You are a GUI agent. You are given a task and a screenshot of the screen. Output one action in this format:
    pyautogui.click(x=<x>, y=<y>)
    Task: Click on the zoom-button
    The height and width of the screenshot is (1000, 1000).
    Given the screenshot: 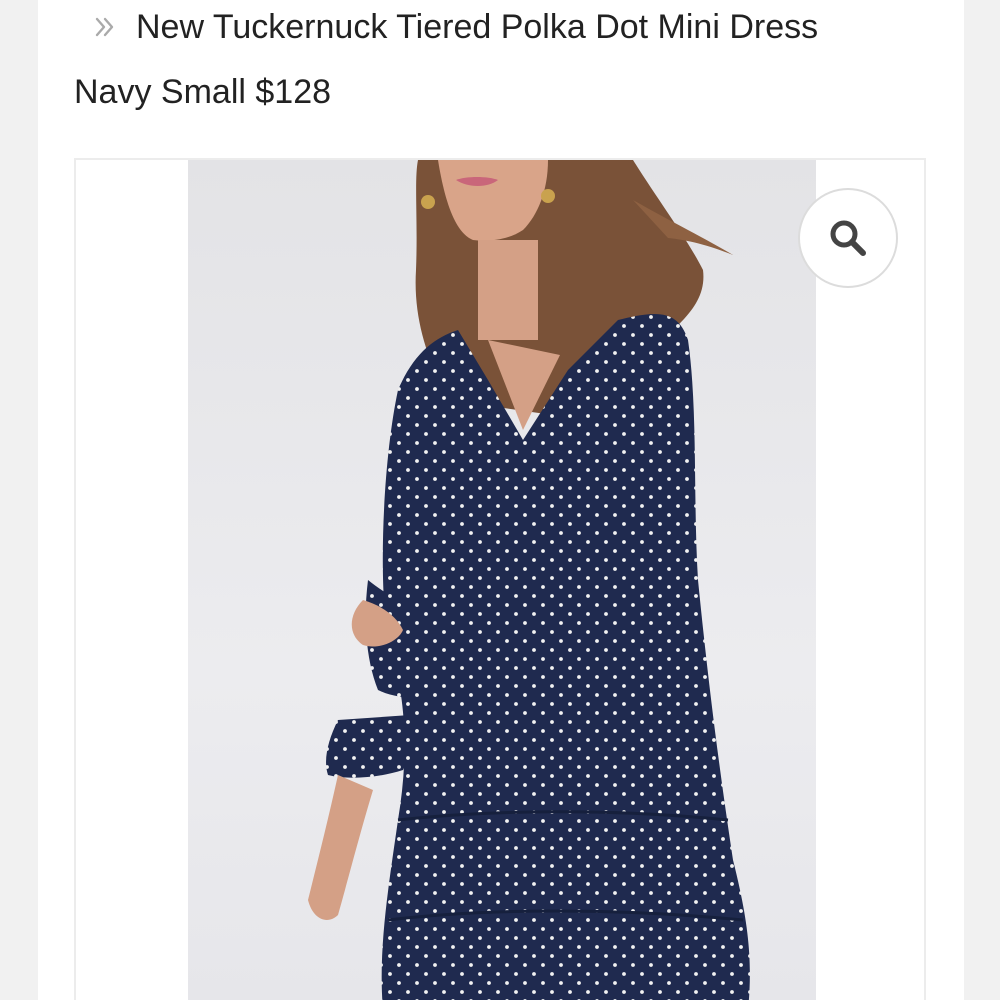 What is the action you would take?
    pyautogui.click(x=848, y=238)
    